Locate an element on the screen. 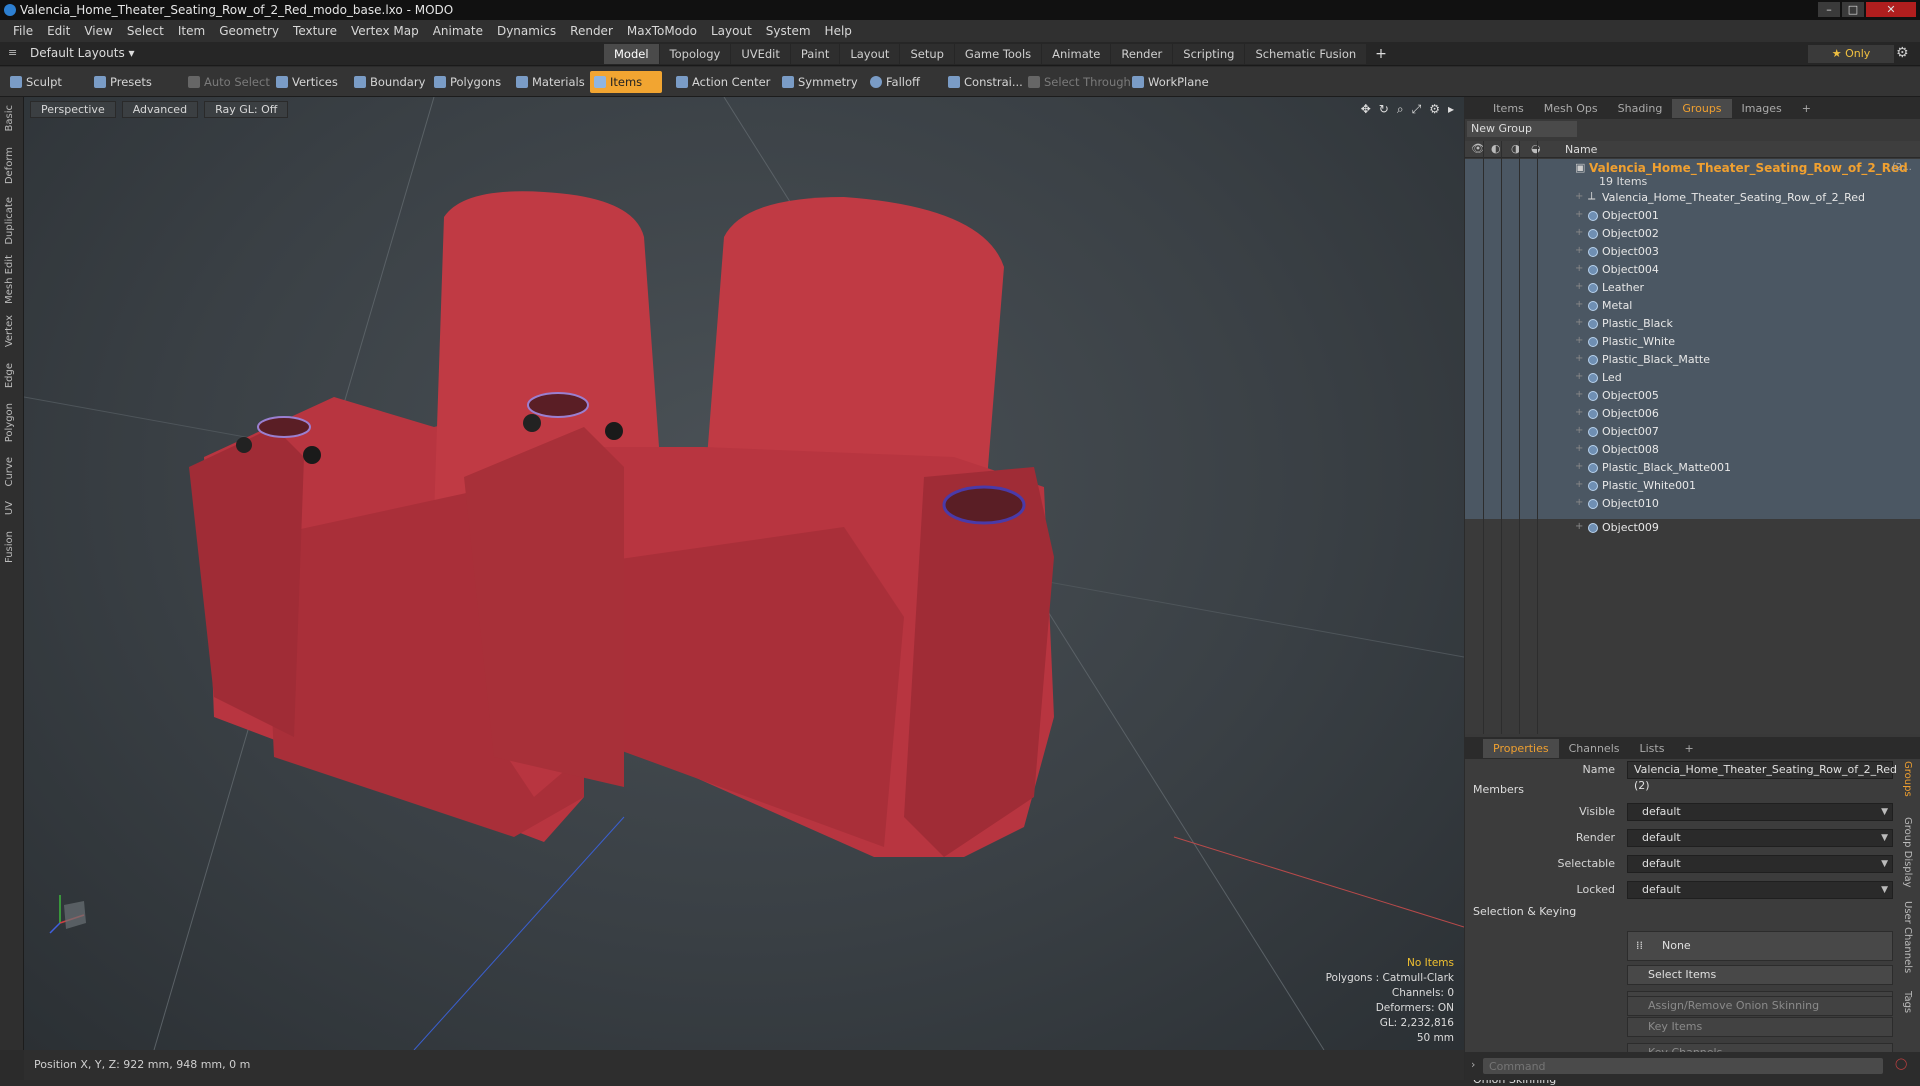 This screenshot has width=1920, height=1086. action-center-button: Action Center is located at coordinates (724, 82).